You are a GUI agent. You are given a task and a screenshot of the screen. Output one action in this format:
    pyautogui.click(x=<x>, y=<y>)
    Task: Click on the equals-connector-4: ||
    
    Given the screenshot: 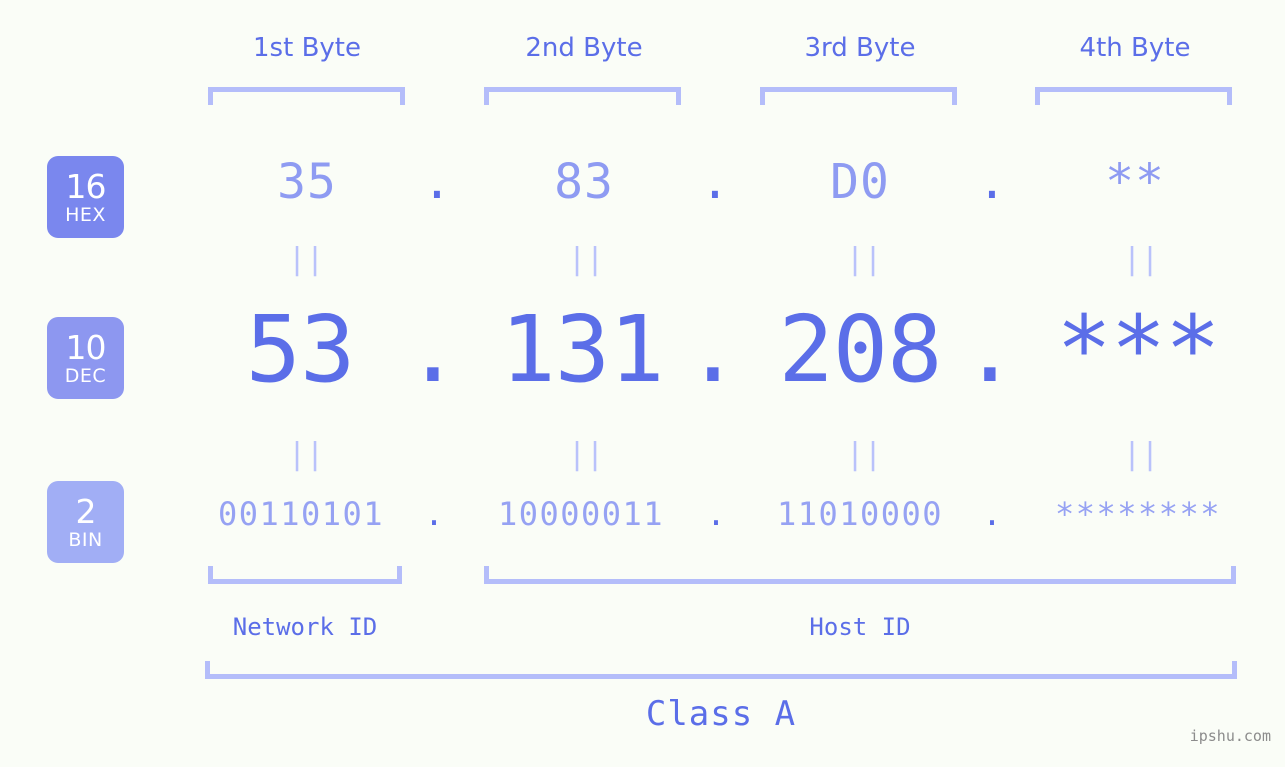 What is the action you would take?
    pyautogui.click(x=1141, y=259)
    